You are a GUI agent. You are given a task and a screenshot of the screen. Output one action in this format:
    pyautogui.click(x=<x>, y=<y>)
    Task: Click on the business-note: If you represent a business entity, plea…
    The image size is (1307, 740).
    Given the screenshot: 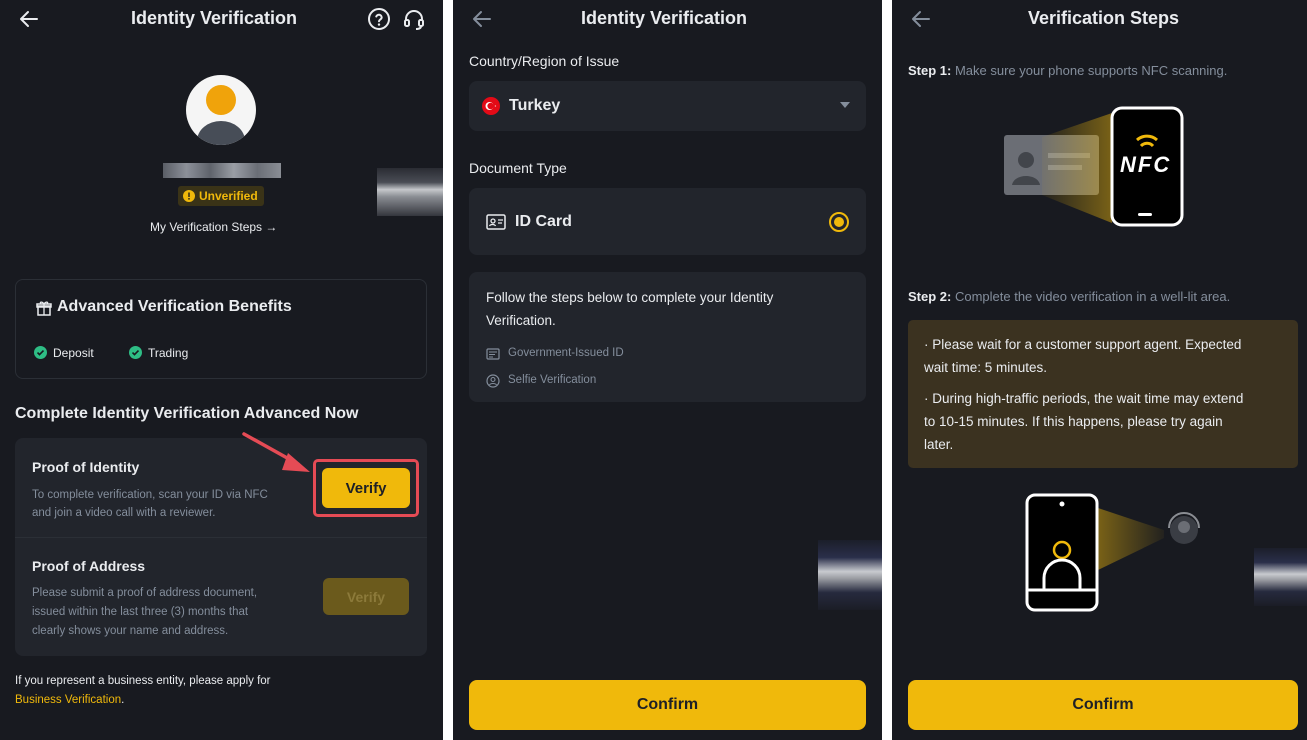 What is the action you would take?
    pyautogui.click(x=143, y=691)
    